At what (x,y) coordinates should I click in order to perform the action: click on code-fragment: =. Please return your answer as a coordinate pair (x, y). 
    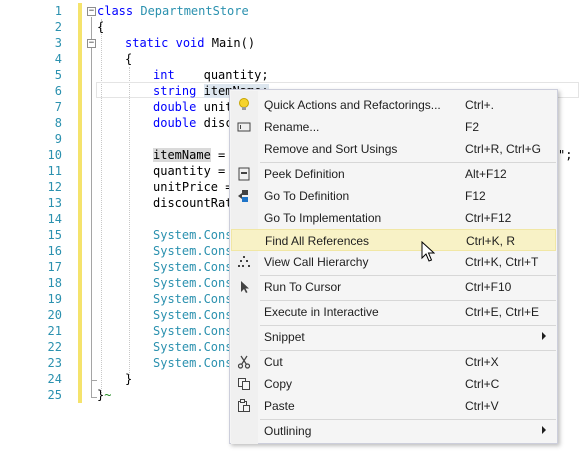
    Looking at the image, I should click on (218, 155).